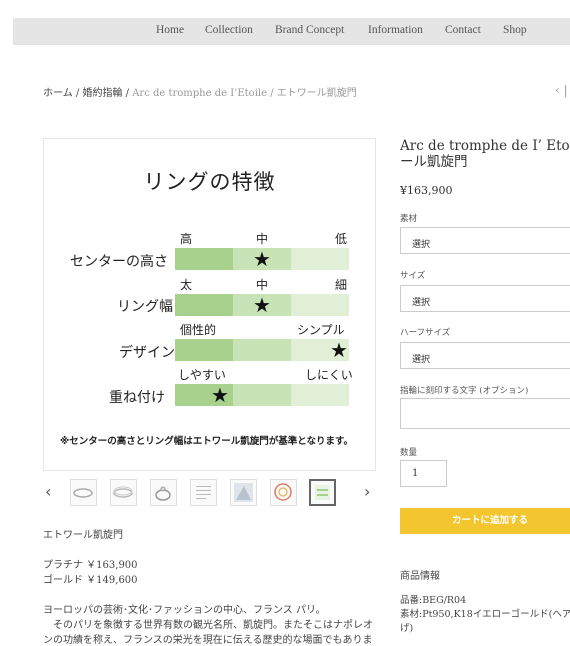 This screenshot has height=646, width=570. I want to click on breadcrumb-current: エトワール凱旋門, so click(316, 93).